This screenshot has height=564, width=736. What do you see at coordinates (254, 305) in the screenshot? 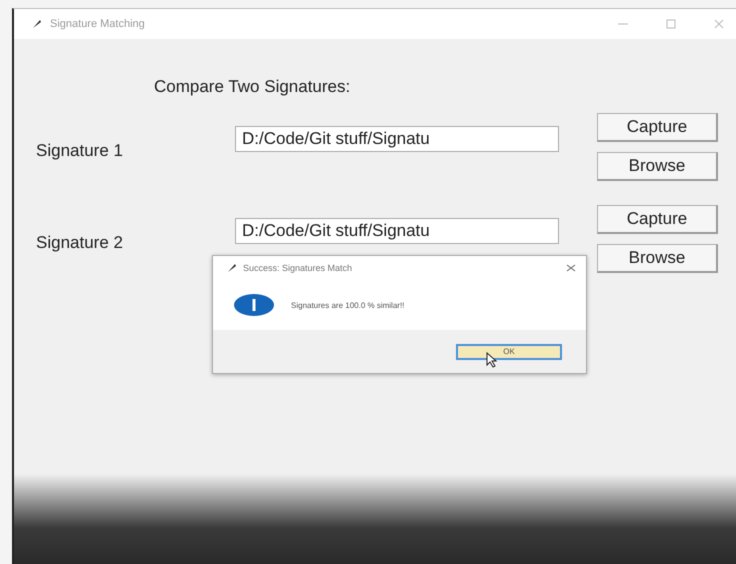
I see `info-icon` at bounding box center [254, 305].